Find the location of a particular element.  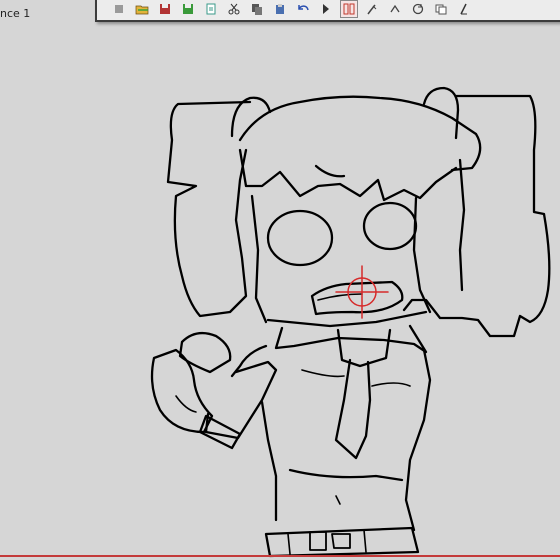

tie-left is located at coordinates (353, 409).